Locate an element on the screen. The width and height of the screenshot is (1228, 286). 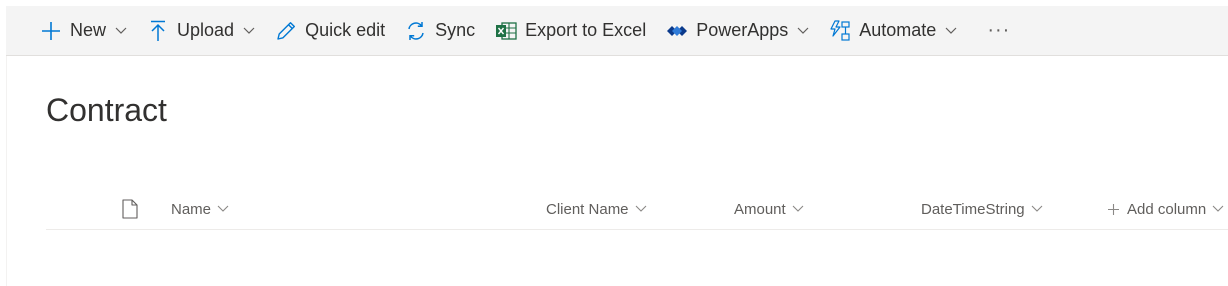
export-label: Export to Excel is located at coordinates (586, 30).